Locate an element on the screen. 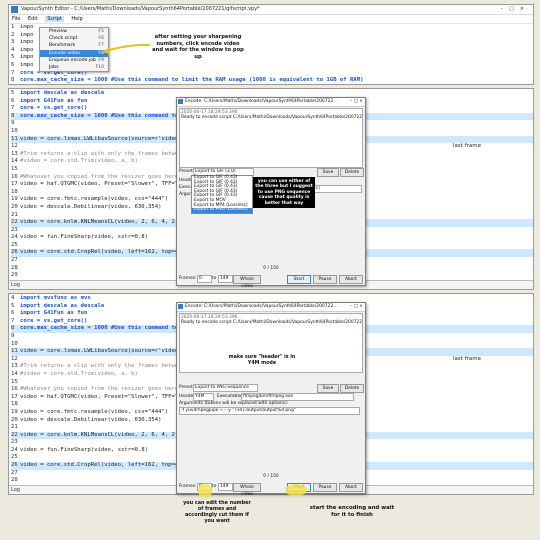  line-number: 3 is located at coordinates (13, 42).